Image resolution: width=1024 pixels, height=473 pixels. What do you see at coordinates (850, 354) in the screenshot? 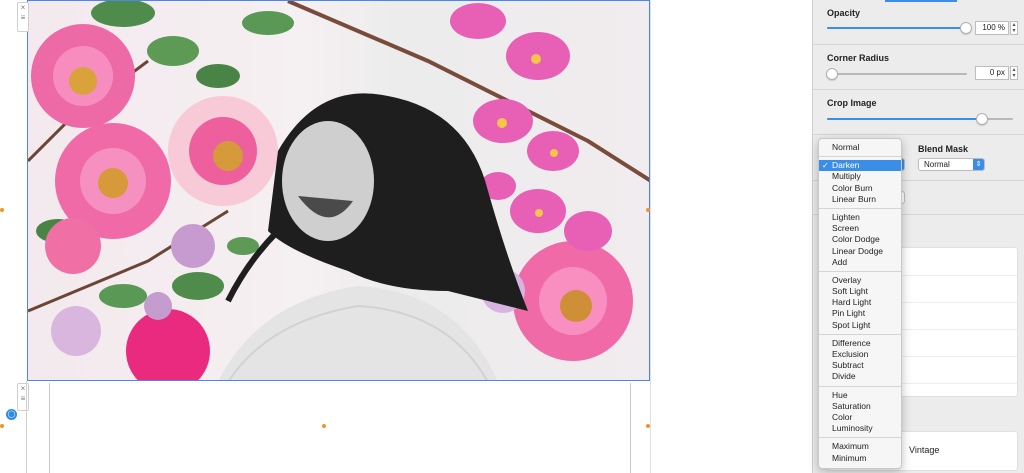
I see `blend-menu-item-label: Exclusion` at bounding box center [850, 354].